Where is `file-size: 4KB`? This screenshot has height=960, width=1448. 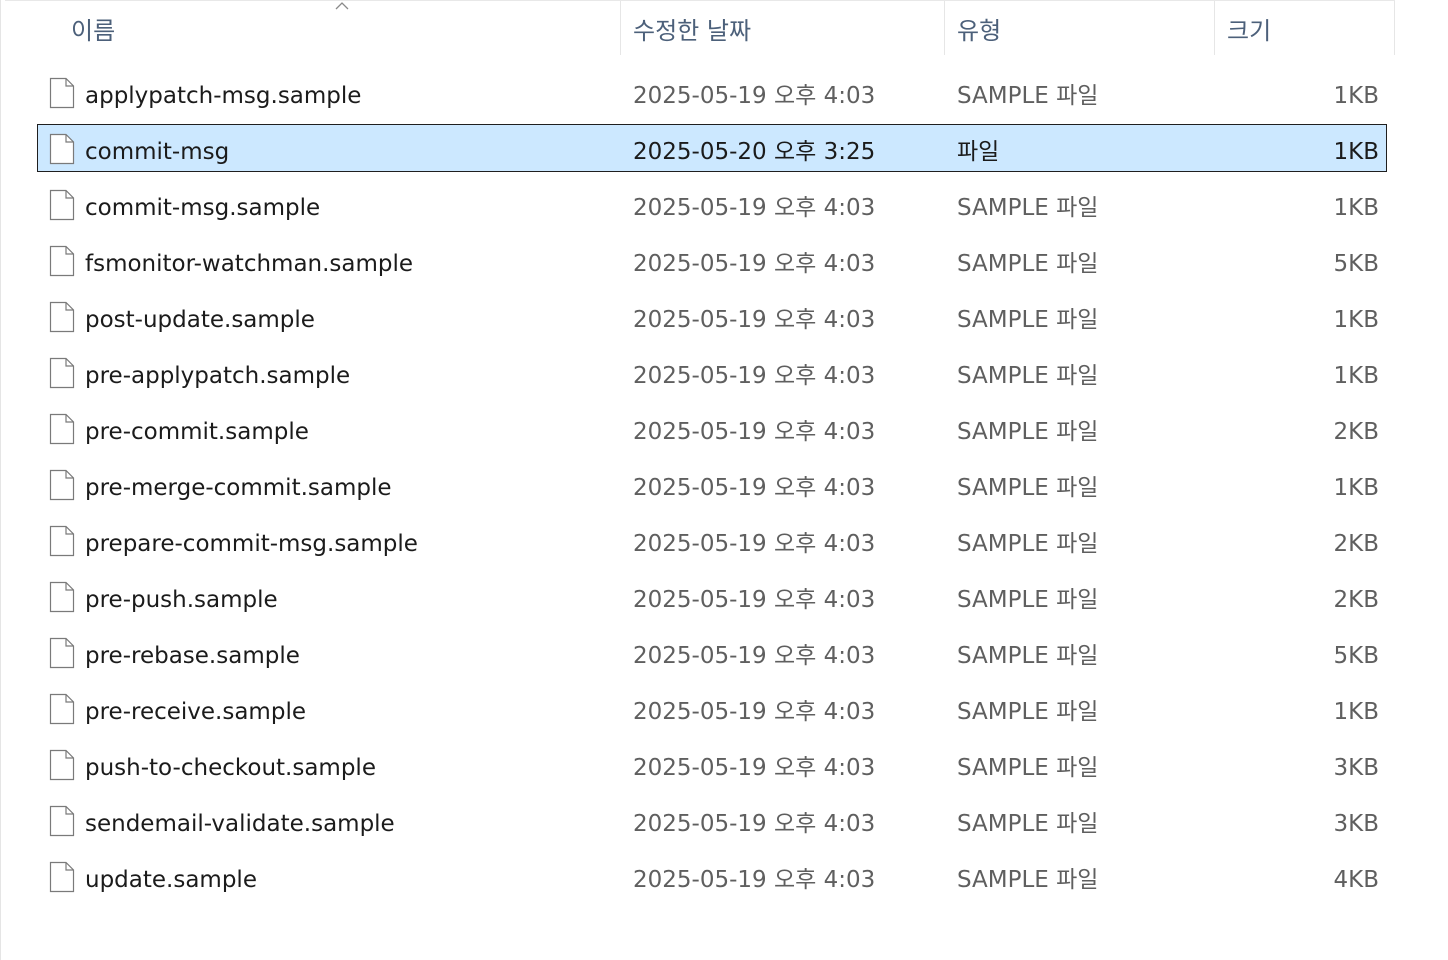 file-size: 4KB is located at coordinates (1356, 880).